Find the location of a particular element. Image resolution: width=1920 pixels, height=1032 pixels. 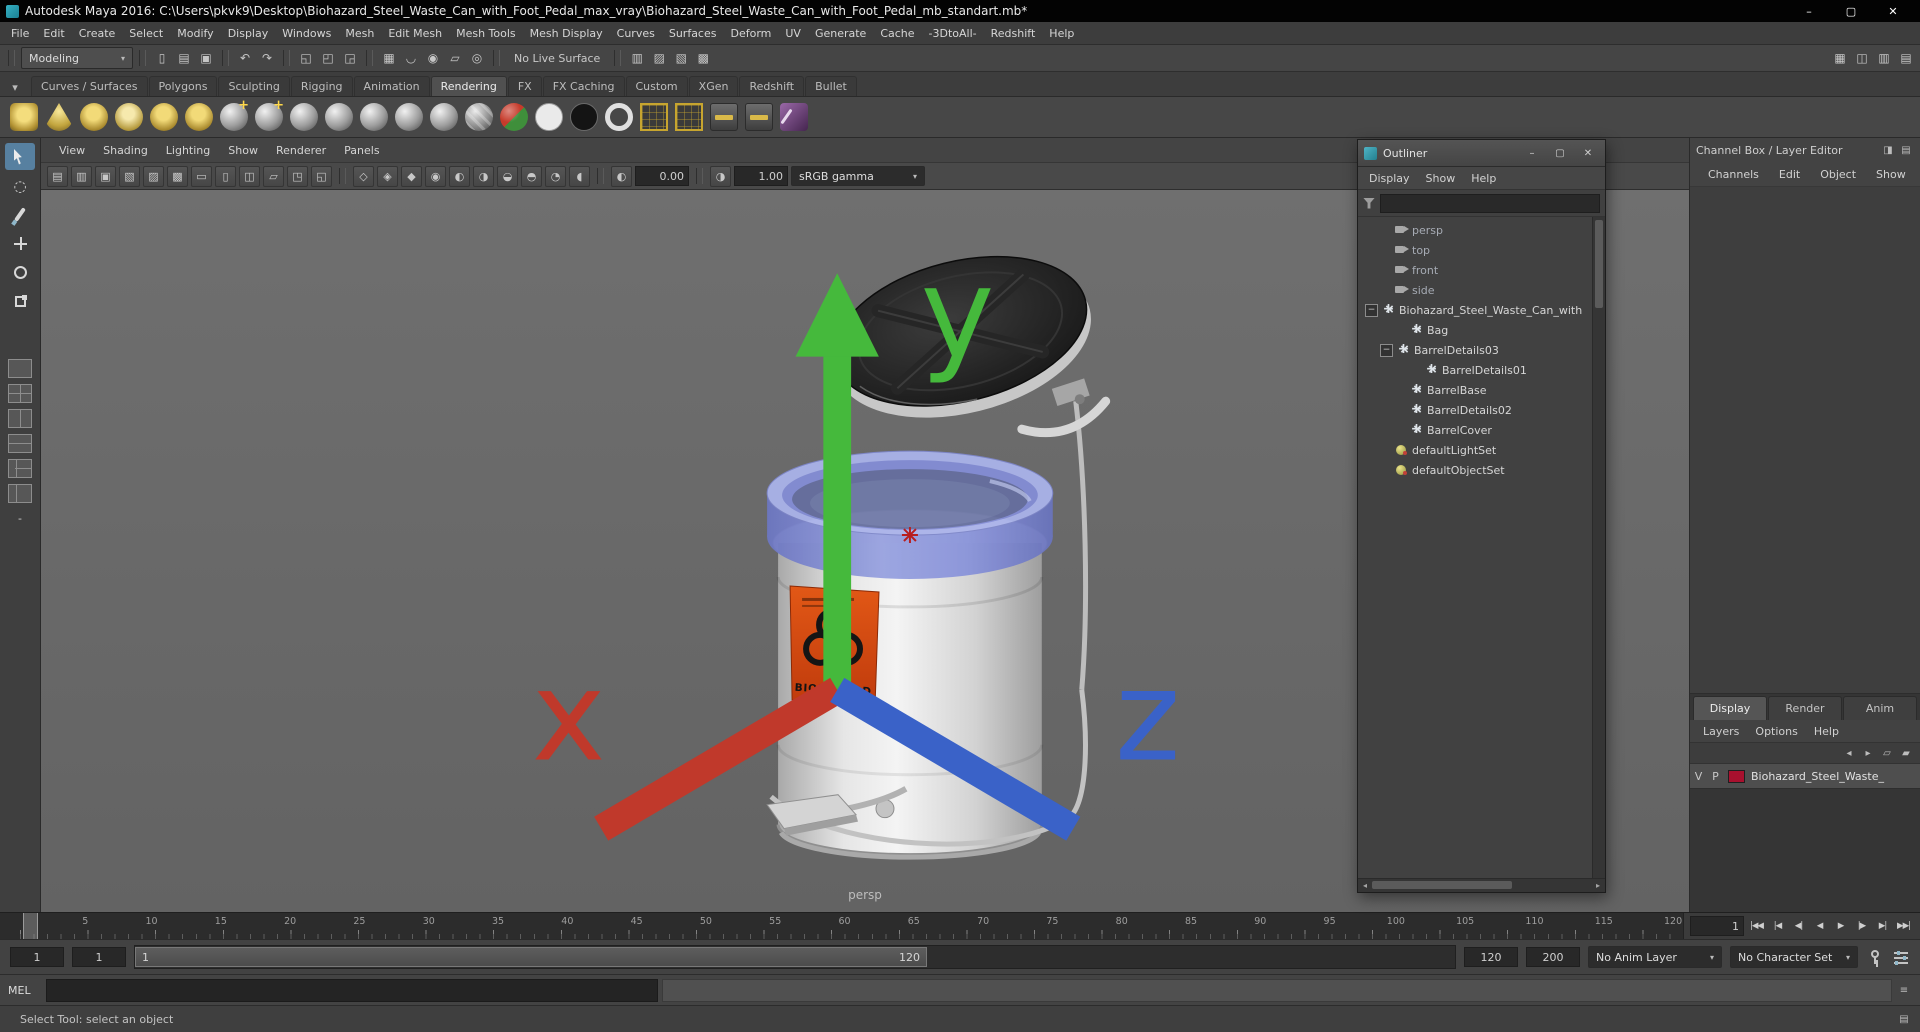

camera-attributes-icon: ▣ is located at coordinates (105, 176).